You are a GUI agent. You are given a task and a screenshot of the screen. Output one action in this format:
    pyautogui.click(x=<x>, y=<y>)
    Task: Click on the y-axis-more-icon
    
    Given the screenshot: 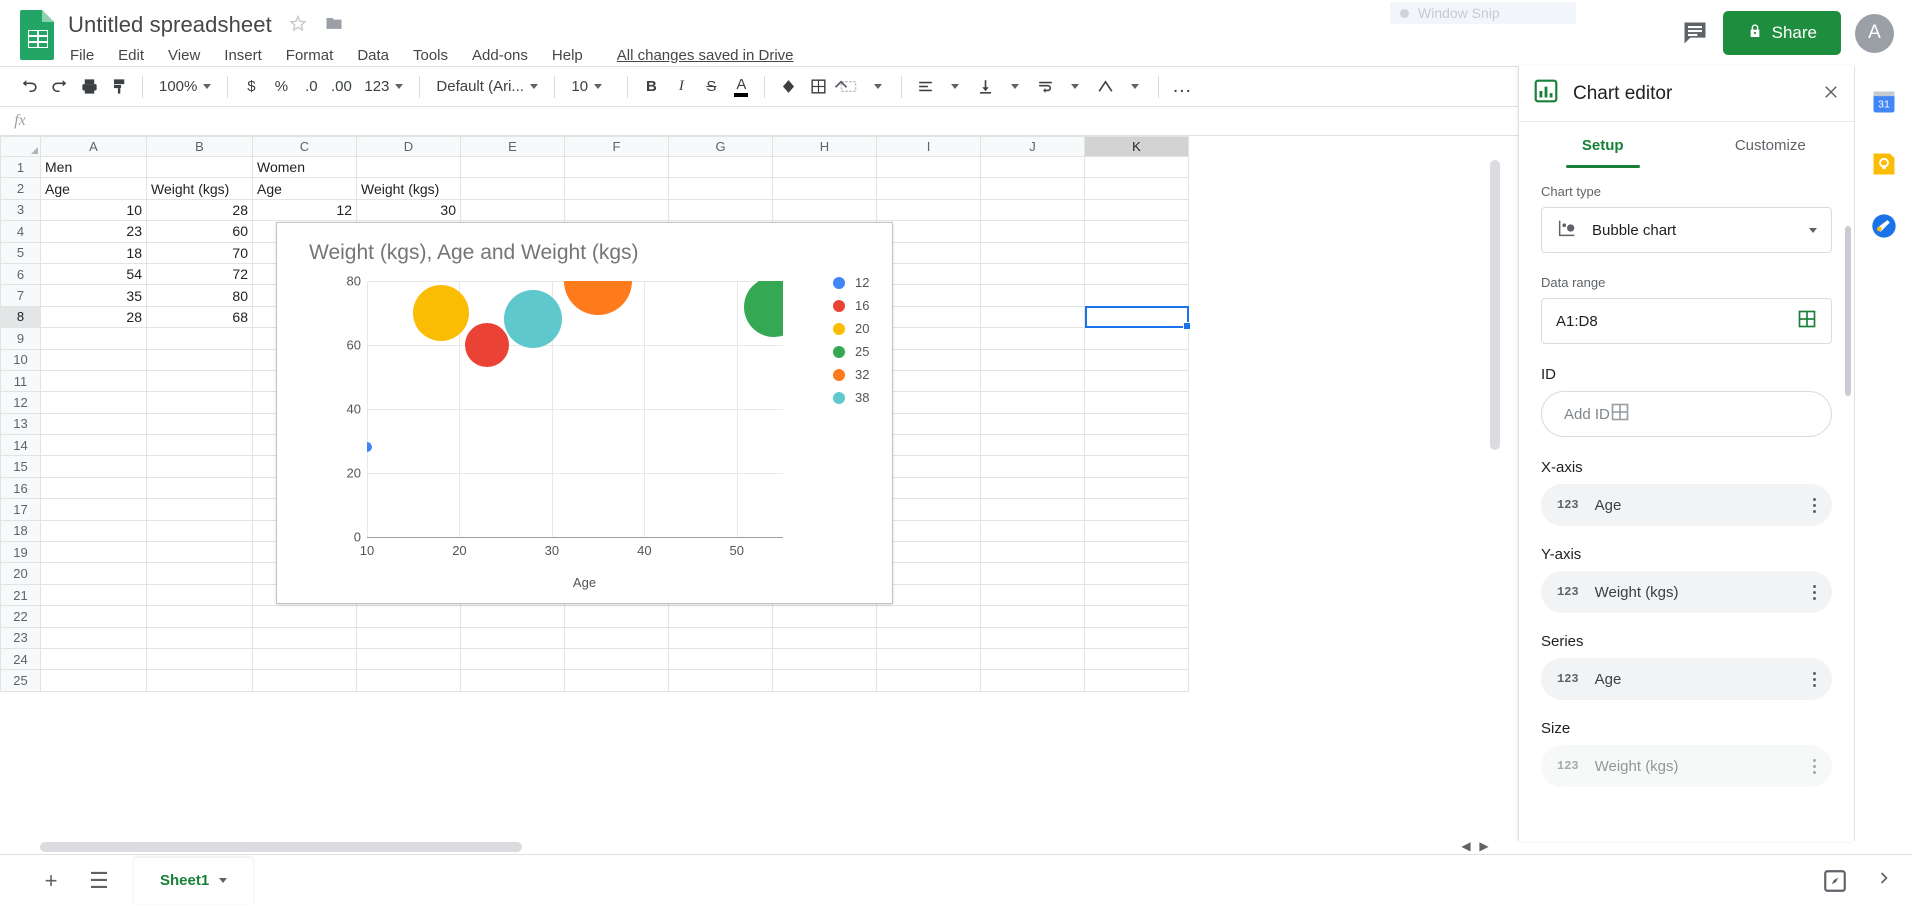 What is the action you would take?
    pyautogui.click(x=1814, y=592)
    